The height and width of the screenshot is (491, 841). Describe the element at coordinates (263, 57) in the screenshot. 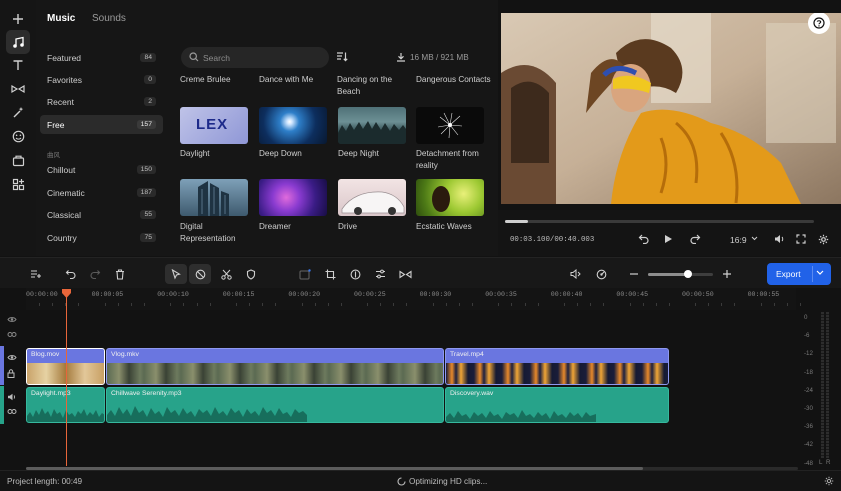

I see `search-input` at that location.